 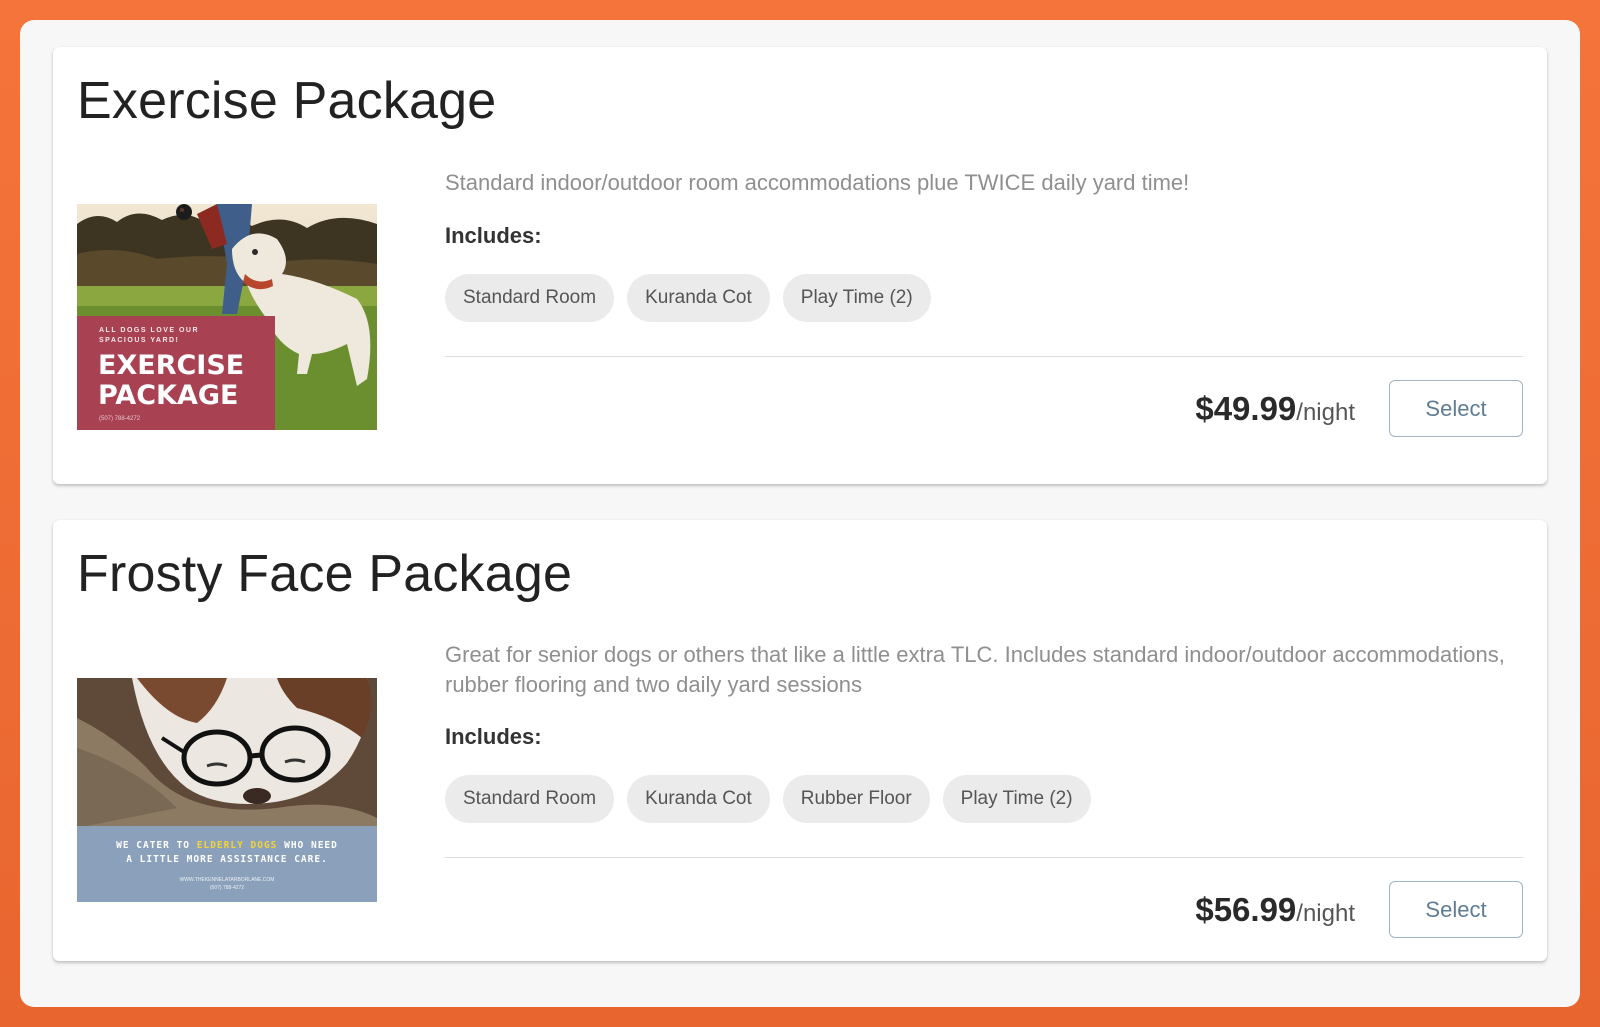 What do you see at coordinates (325, 574) in the screenshot?
I see `package-title: Frosty Face Package` at bounding box center [325, 574].